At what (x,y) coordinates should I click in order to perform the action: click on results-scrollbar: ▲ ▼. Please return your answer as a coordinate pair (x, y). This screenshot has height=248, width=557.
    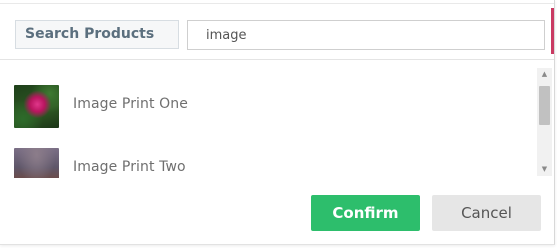
    Looking at the image, I should click on (544, 122).